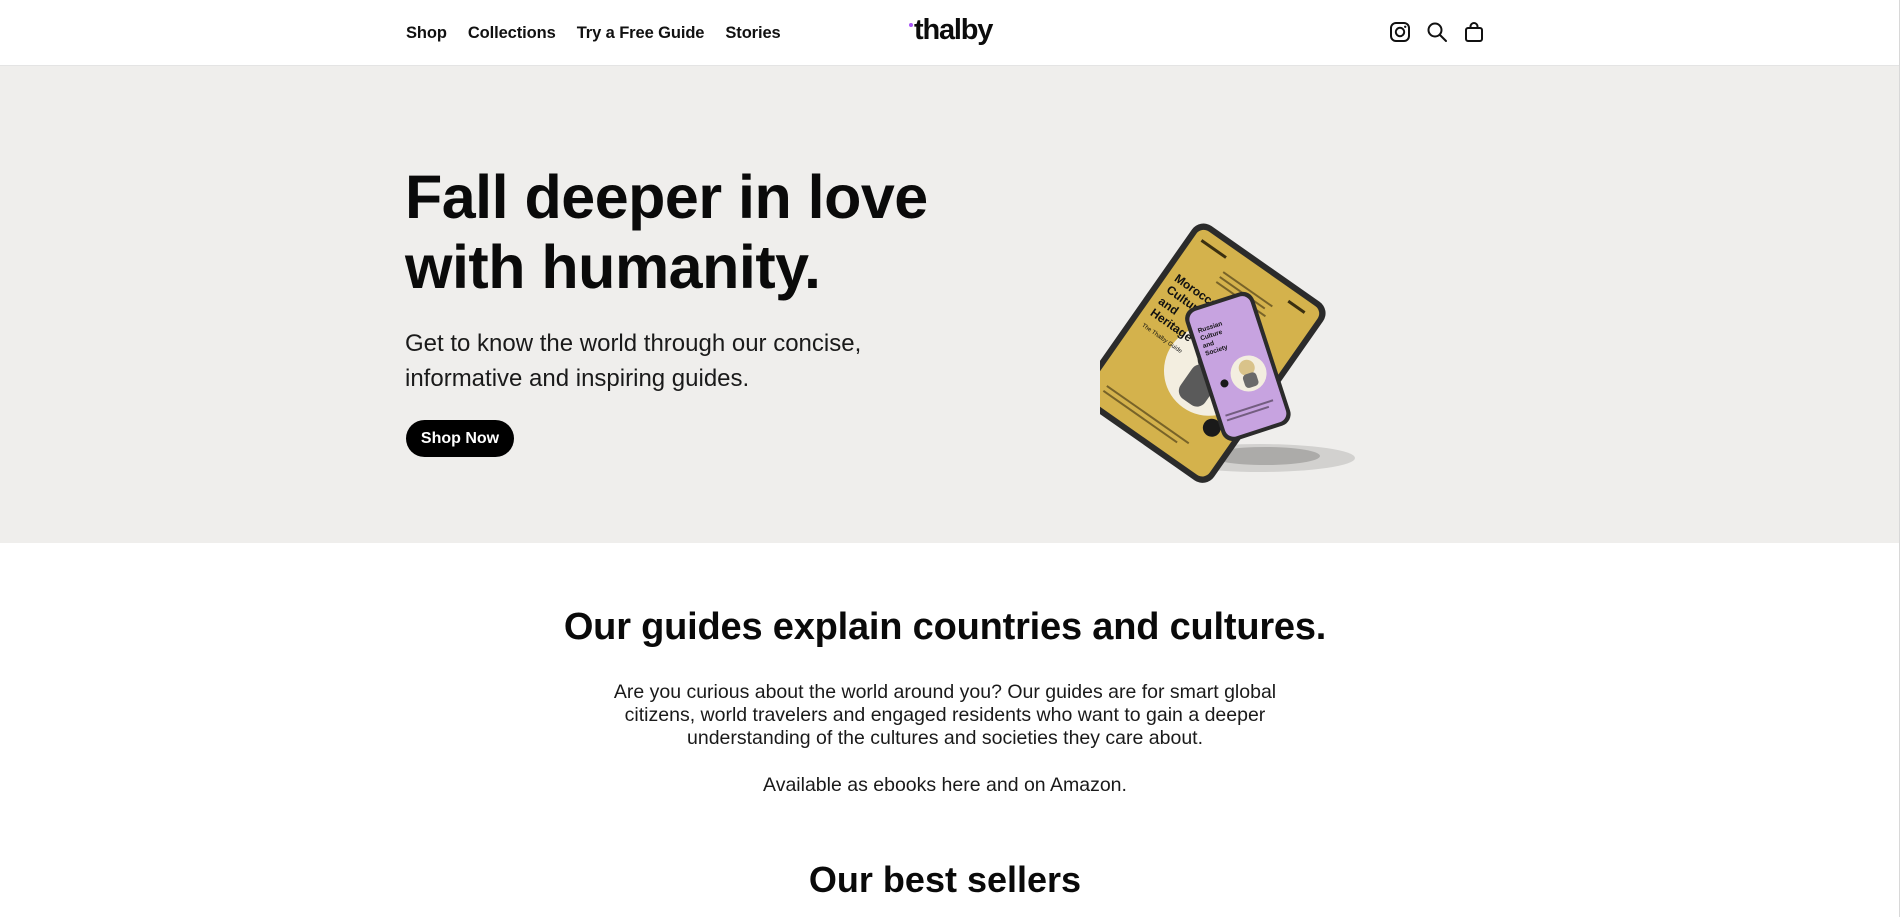 This screenshot has width=1900, height=917. What do you see at coordinates (945, 879) in the screenshot?
I see `best-sellers-heading: Our best sellers` at bounding box center [945, 879].